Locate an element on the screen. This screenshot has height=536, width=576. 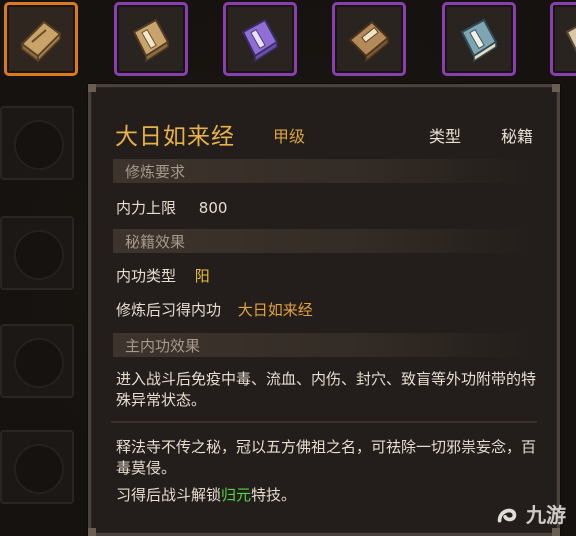
effect-learn-row: 修炼后习得内功 大日如来经 is located at coordinates (214, 309).